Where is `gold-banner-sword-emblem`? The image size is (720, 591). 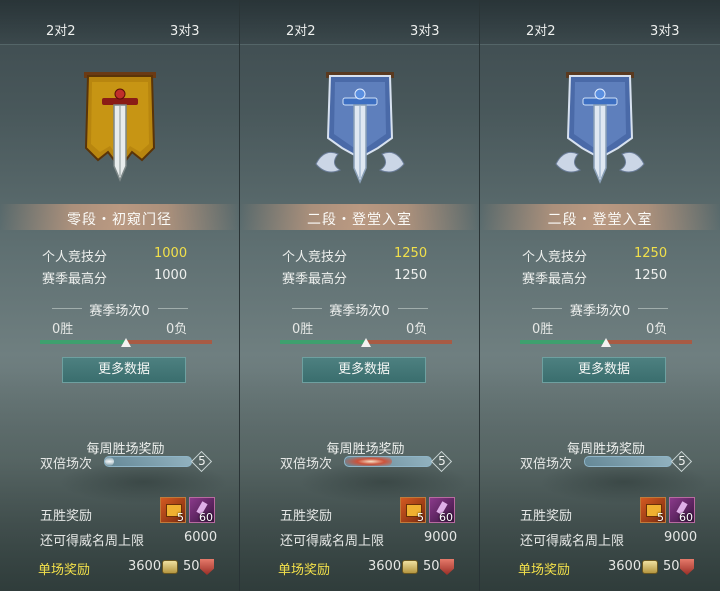
gold-banner-sword-emblem is located at coordinates (119, 127).